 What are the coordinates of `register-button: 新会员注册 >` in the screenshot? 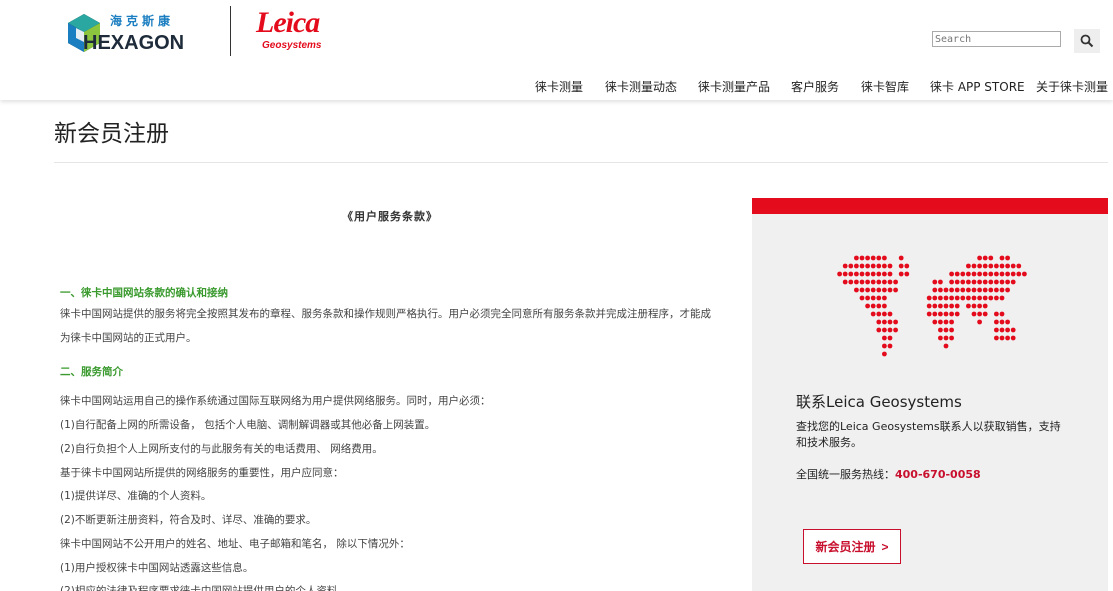 It's located at (852, 546).